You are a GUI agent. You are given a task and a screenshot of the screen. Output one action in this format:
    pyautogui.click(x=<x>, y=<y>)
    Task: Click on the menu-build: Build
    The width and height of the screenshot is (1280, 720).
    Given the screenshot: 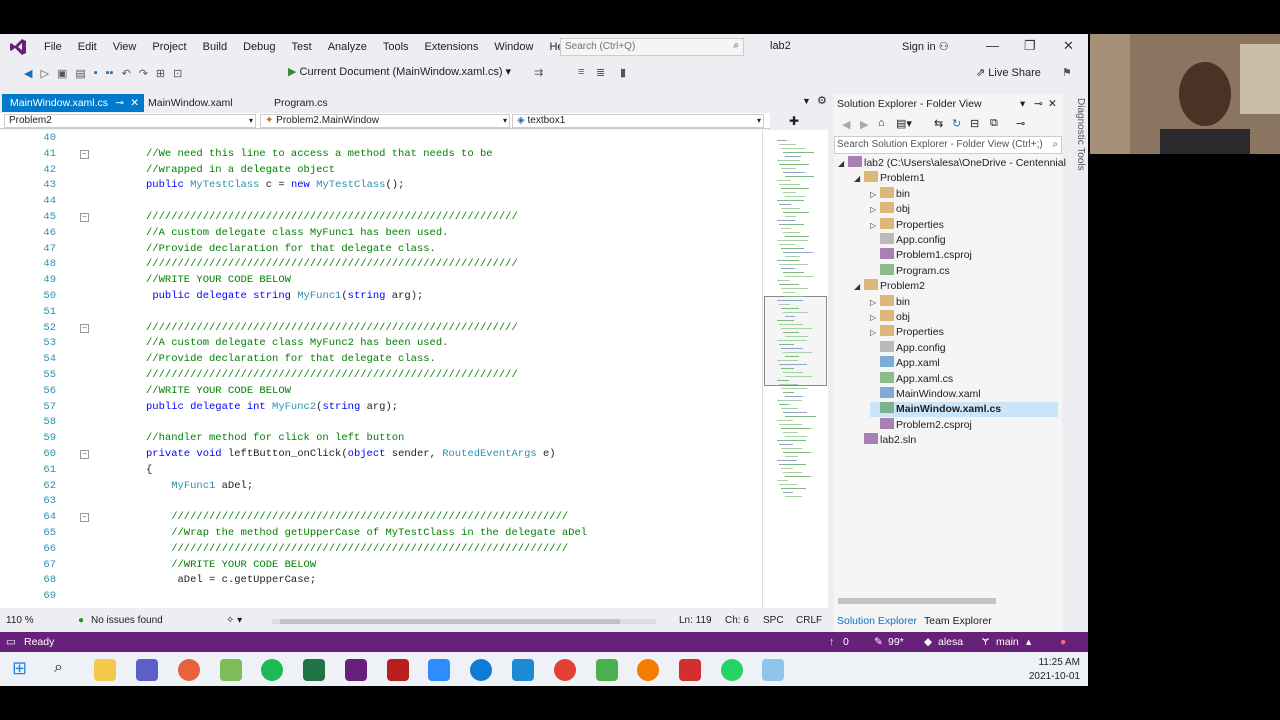 What is the action you would take?
    pyautogui.click(x=215, y=47)
    